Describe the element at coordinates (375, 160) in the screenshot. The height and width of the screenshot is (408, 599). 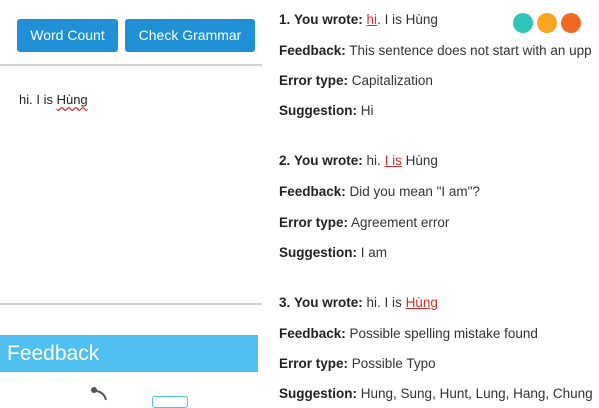
I see `wrote-text: hi.` at that location.